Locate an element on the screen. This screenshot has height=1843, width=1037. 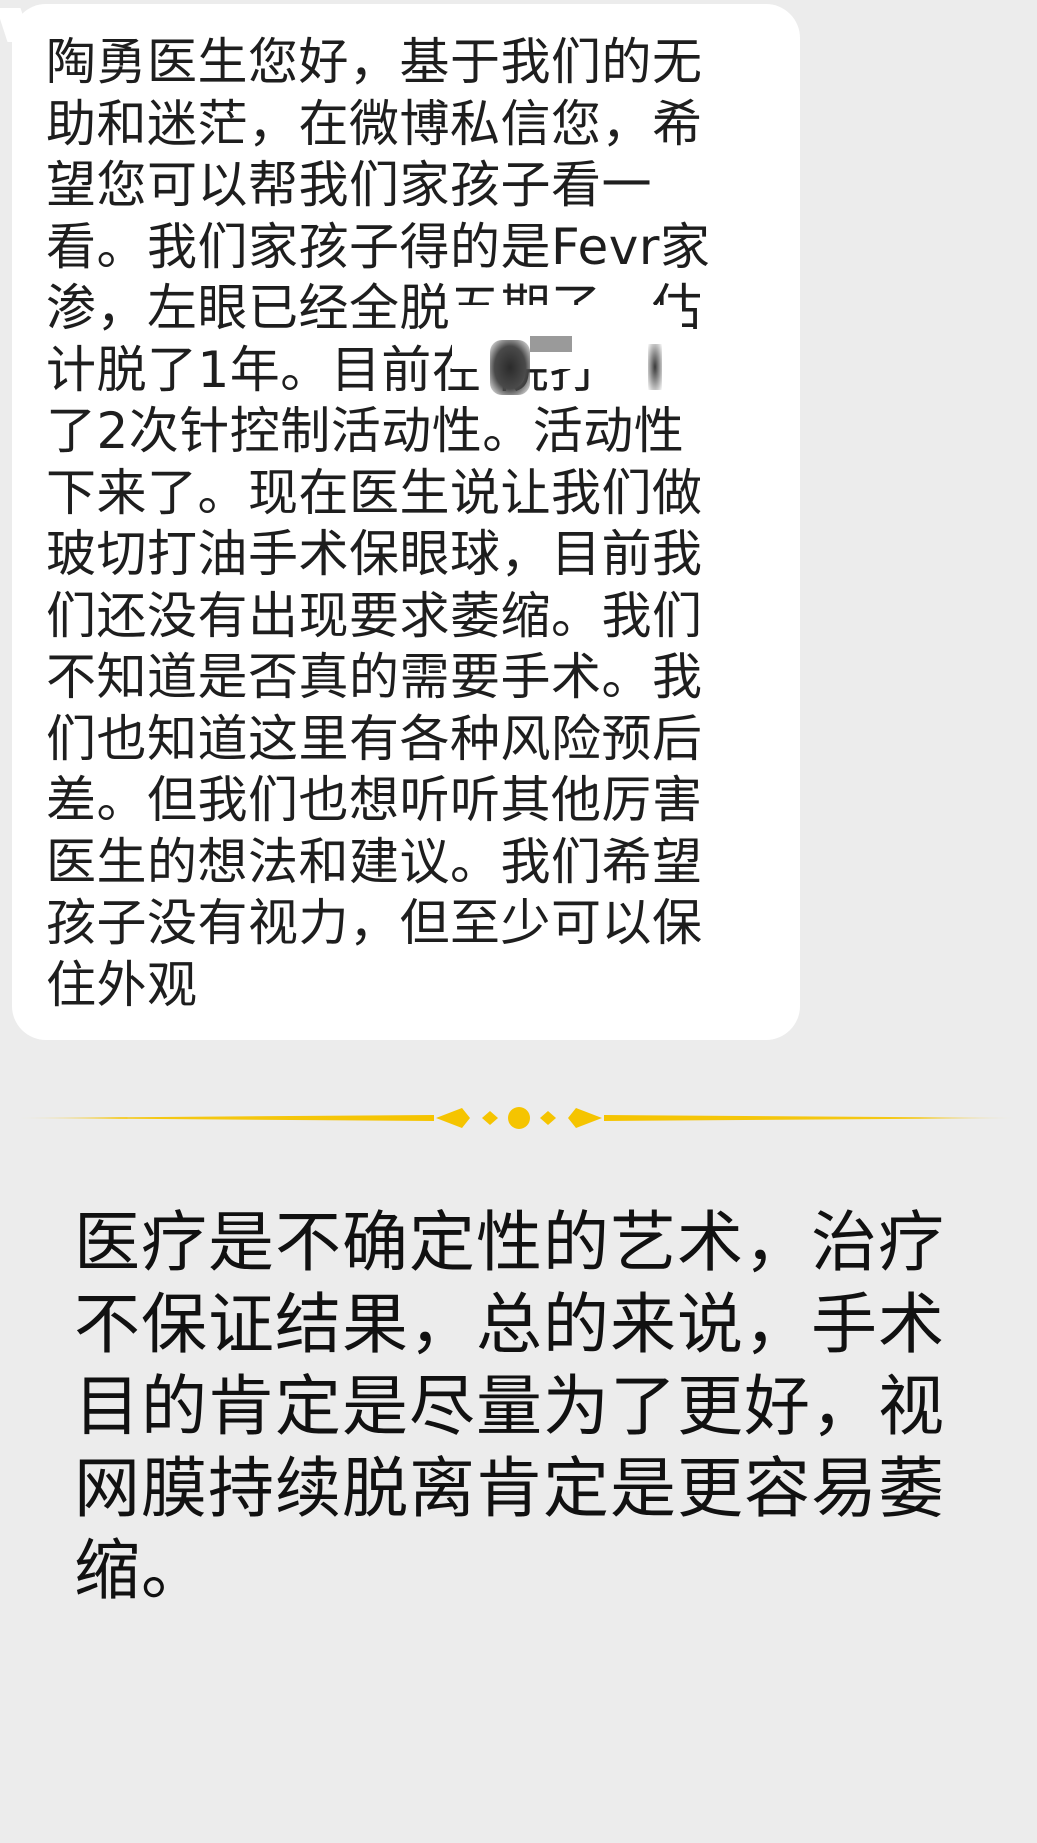
message-line: 助和迷茫，在微博私信您，希 is located at coordinates (374, 123).